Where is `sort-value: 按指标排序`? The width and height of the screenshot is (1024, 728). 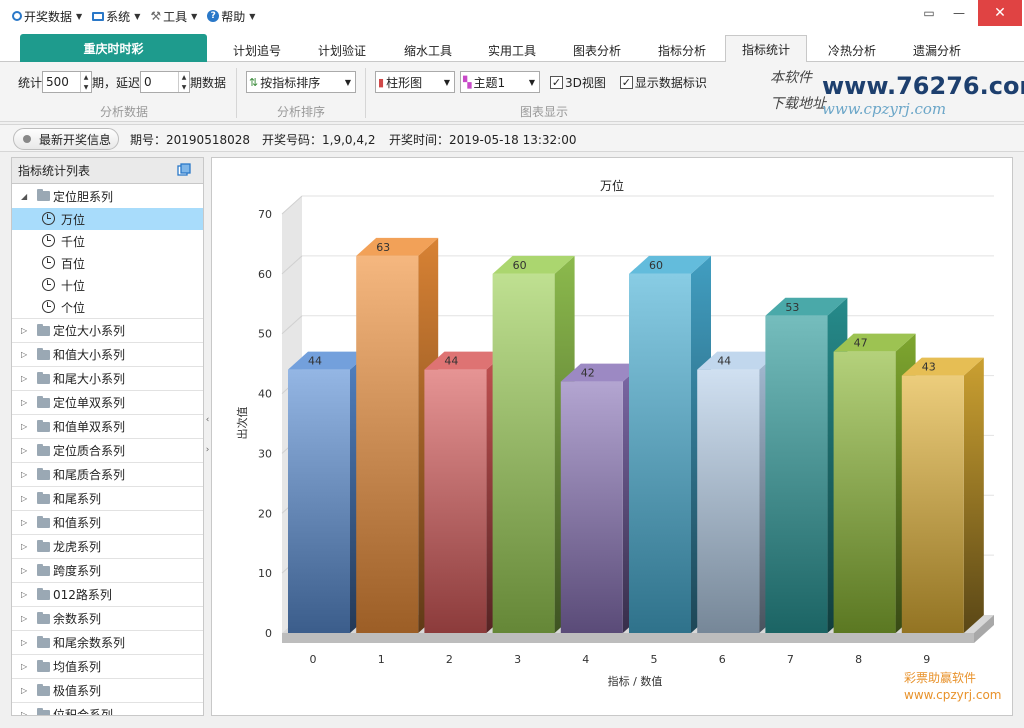
sort-value: 按指标排序 is located at coordinates (290, 82).